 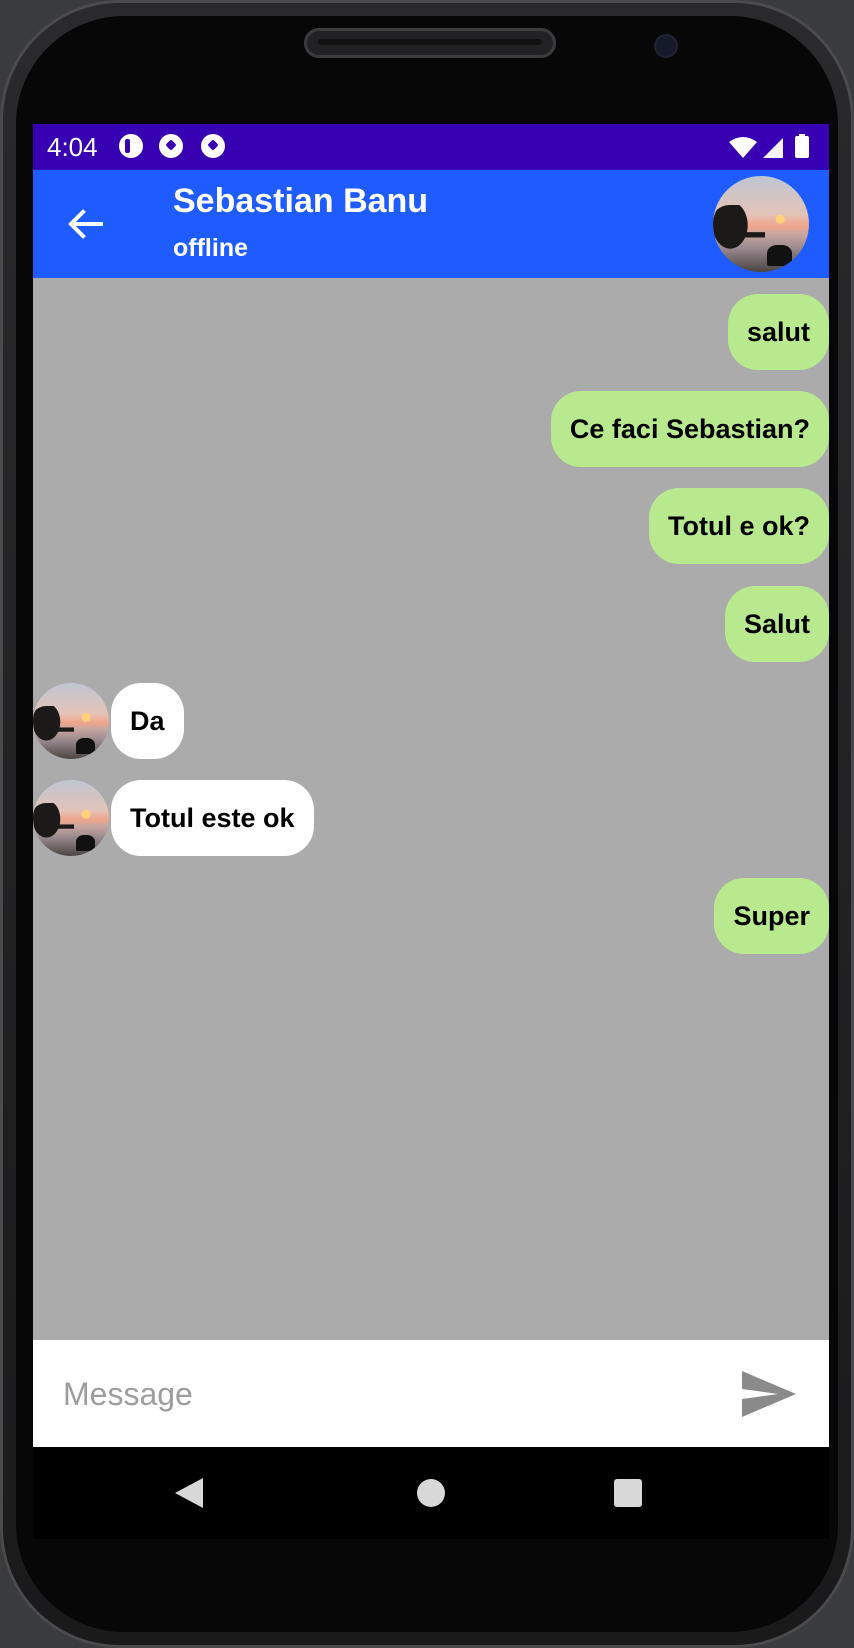 What do you see at coordinates (72, 147) in the screenshot?
I see `status-time: 4:04` at bounding box center [72, 147].